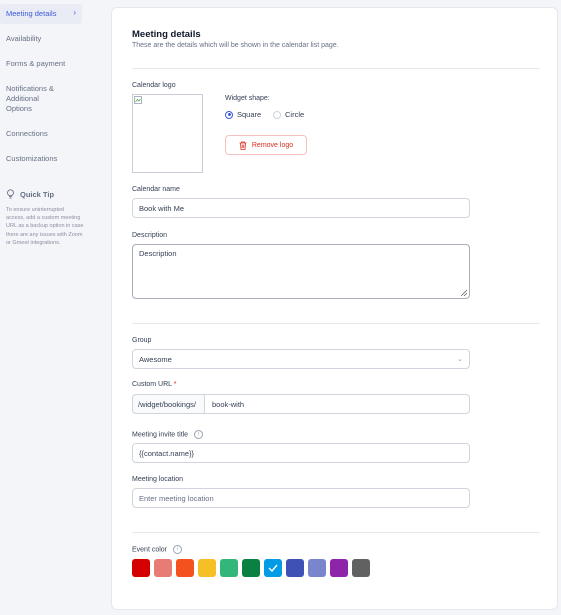 This screenshot has height=615, width=561. What do you see at coordinates (158, 253) in the screenshot?
I see `description-value: Description` at bounding box center [158, 253].